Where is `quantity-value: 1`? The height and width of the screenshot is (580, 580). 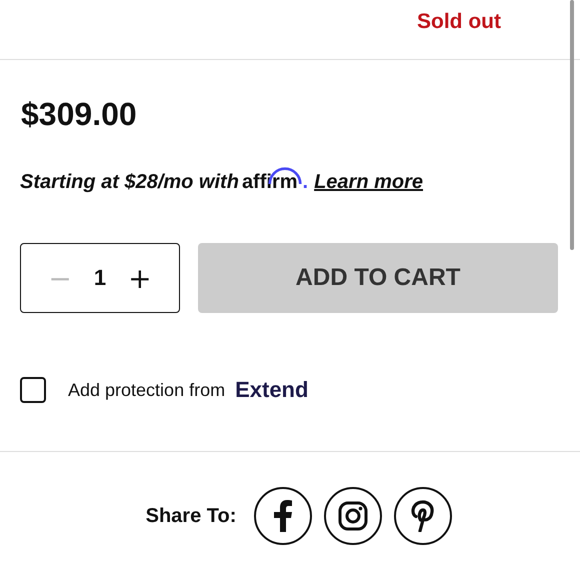
quantity-value: 1 is located at coordinates (100, 278).